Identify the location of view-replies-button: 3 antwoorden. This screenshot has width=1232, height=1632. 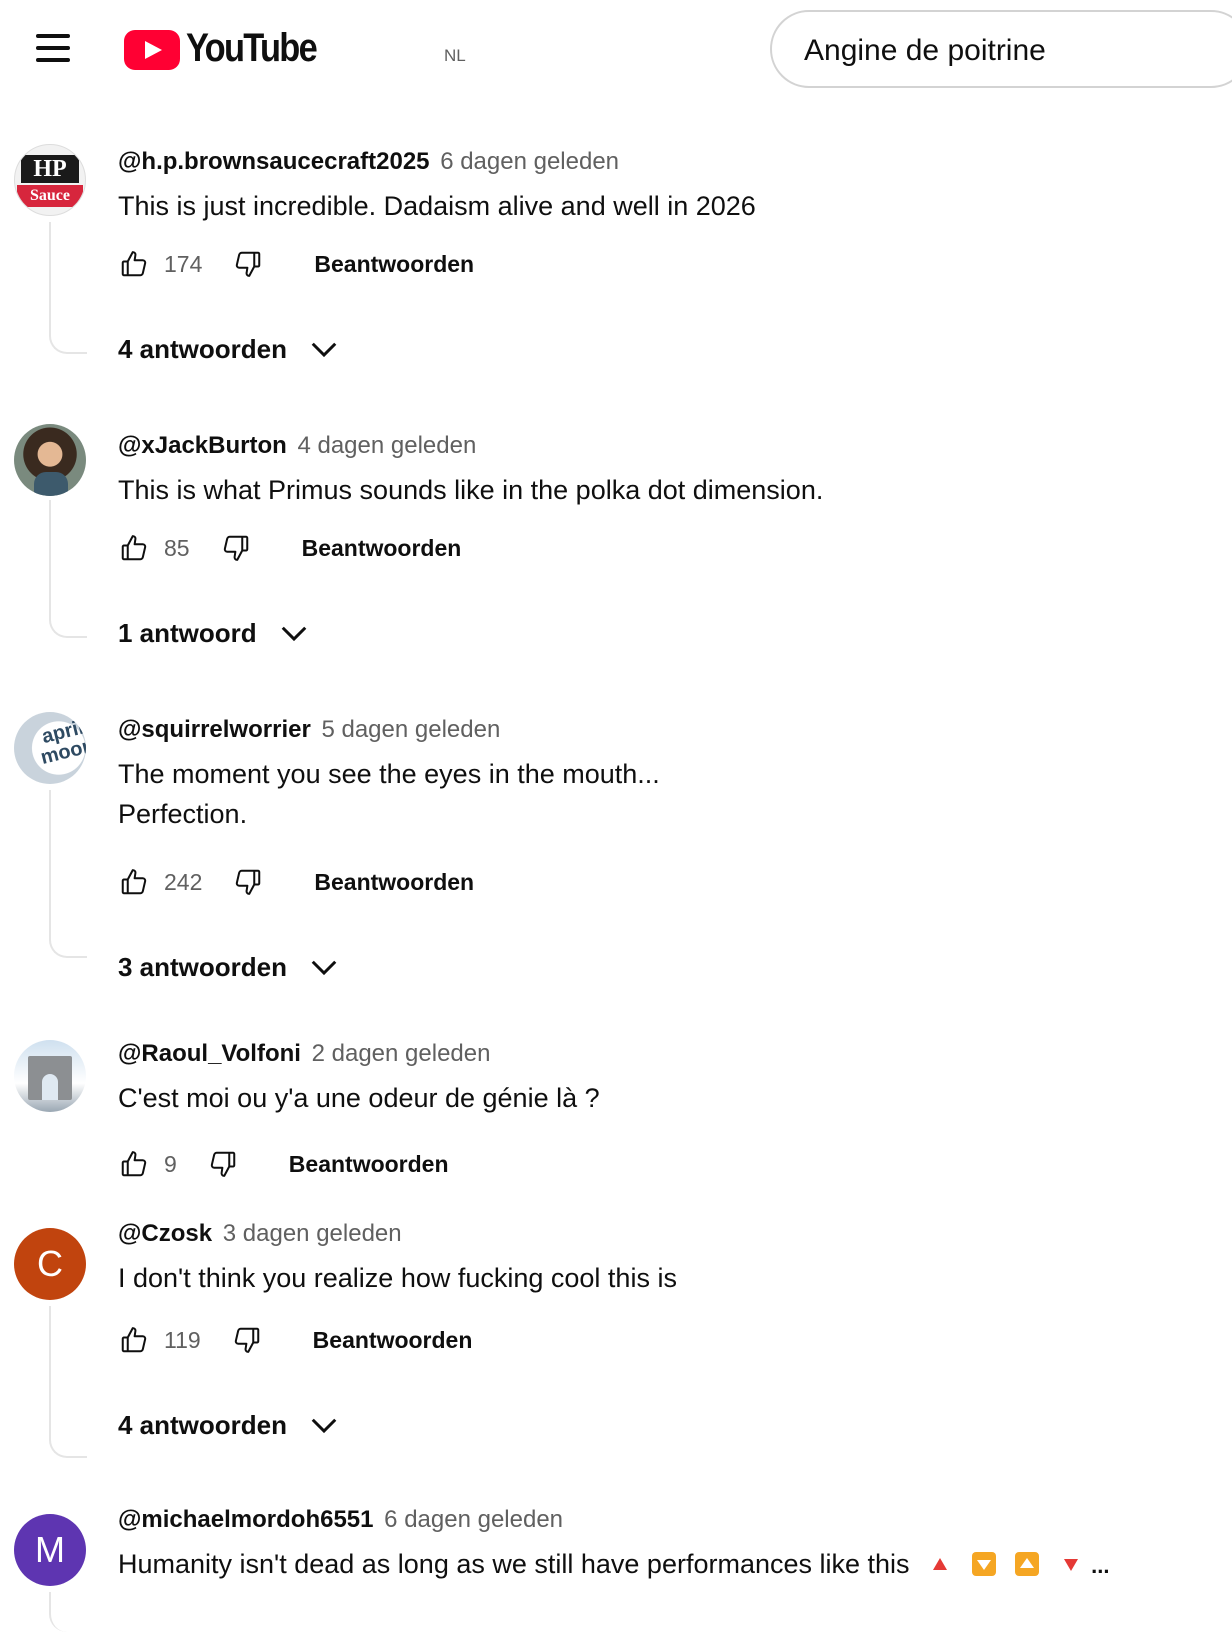
(228, 967).